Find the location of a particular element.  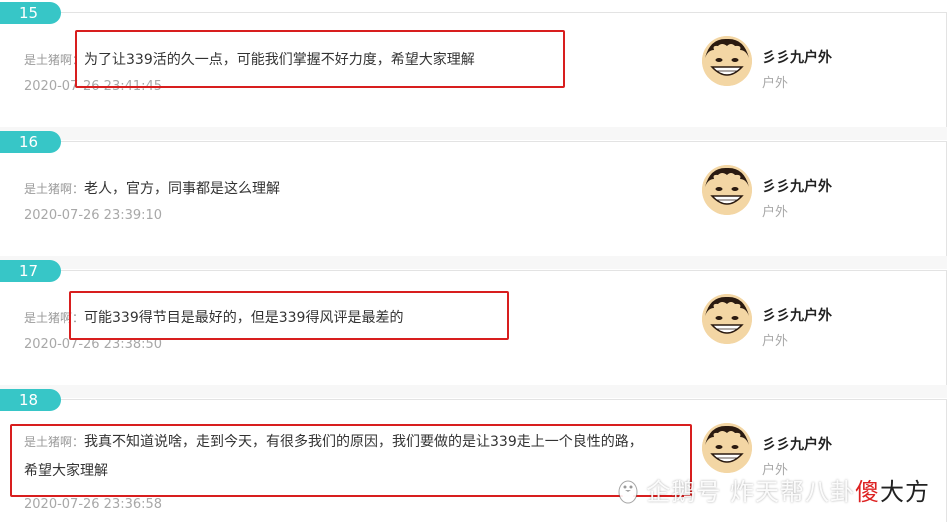

floor-number-badge: 18 is located at coordinates (30, 400).